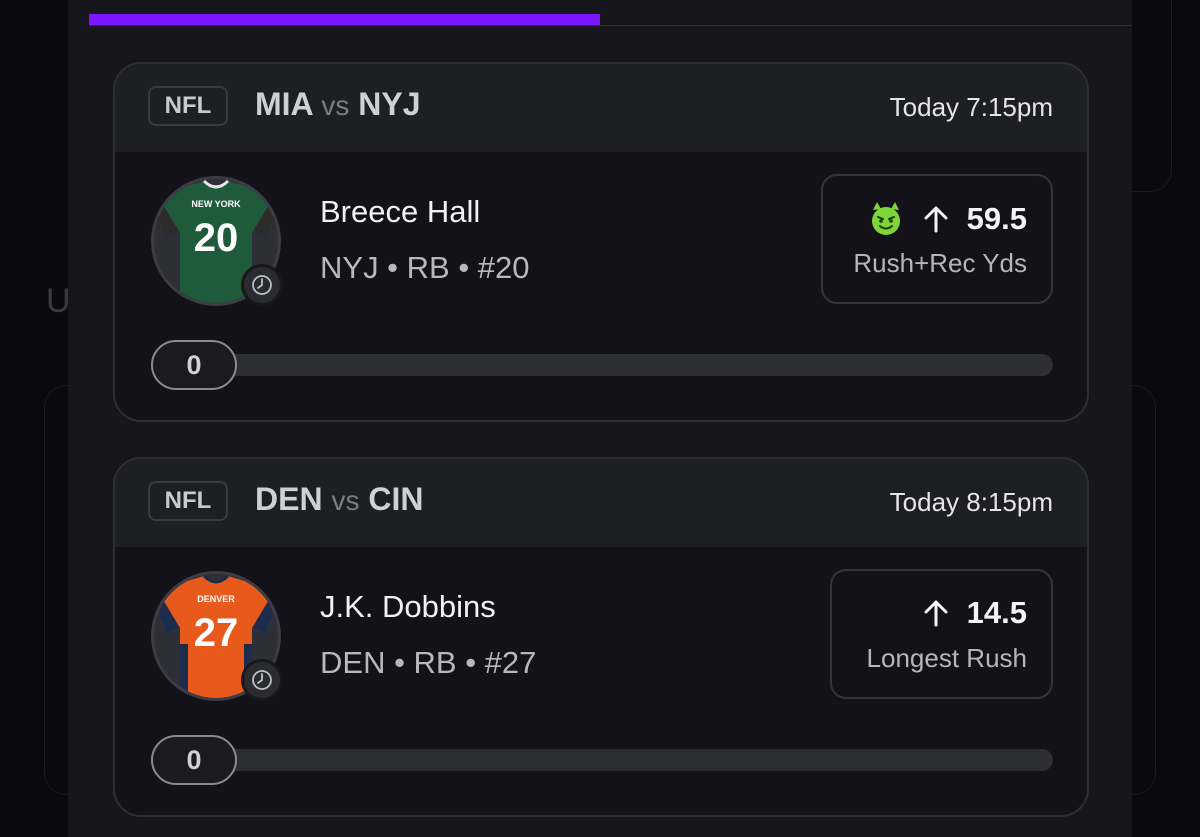 The height and width of the screenshot is (837, 1200). Describe the element at coordinates (58, 301) in the screenshot. I see `background-partial-text: U` at that location.